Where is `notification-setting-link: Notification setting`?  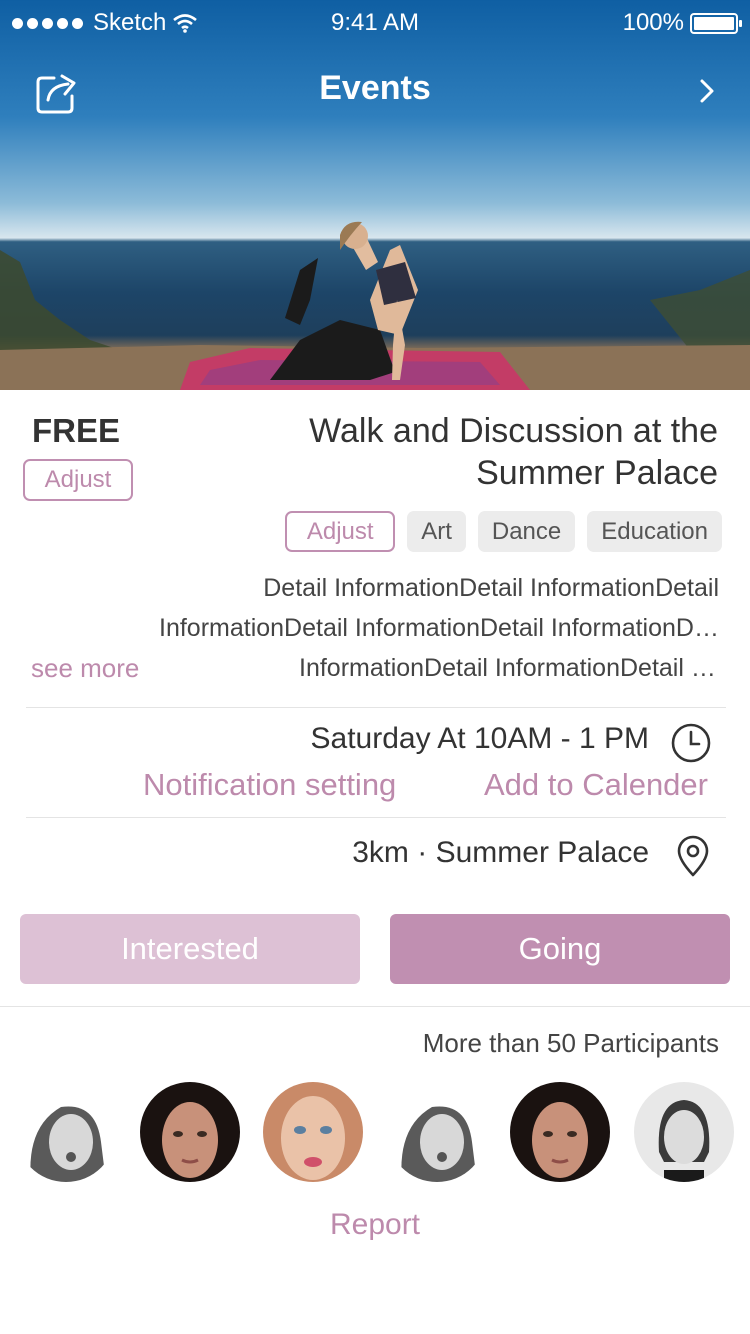 notification-setting-link: Notification setting is located at coordinates (269, 785).